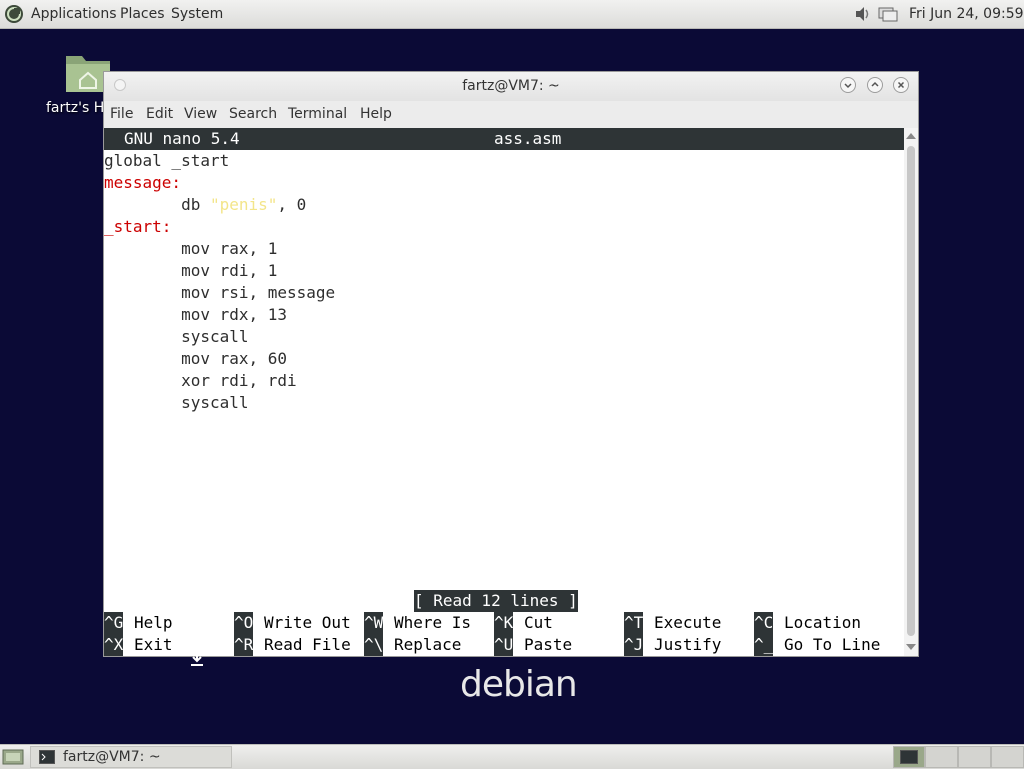 This screenshot has height=769, width=1024. Describe the element at coordinates (191, 248) in the screenshot. I see `code-line: mov rax, 1` at that location.